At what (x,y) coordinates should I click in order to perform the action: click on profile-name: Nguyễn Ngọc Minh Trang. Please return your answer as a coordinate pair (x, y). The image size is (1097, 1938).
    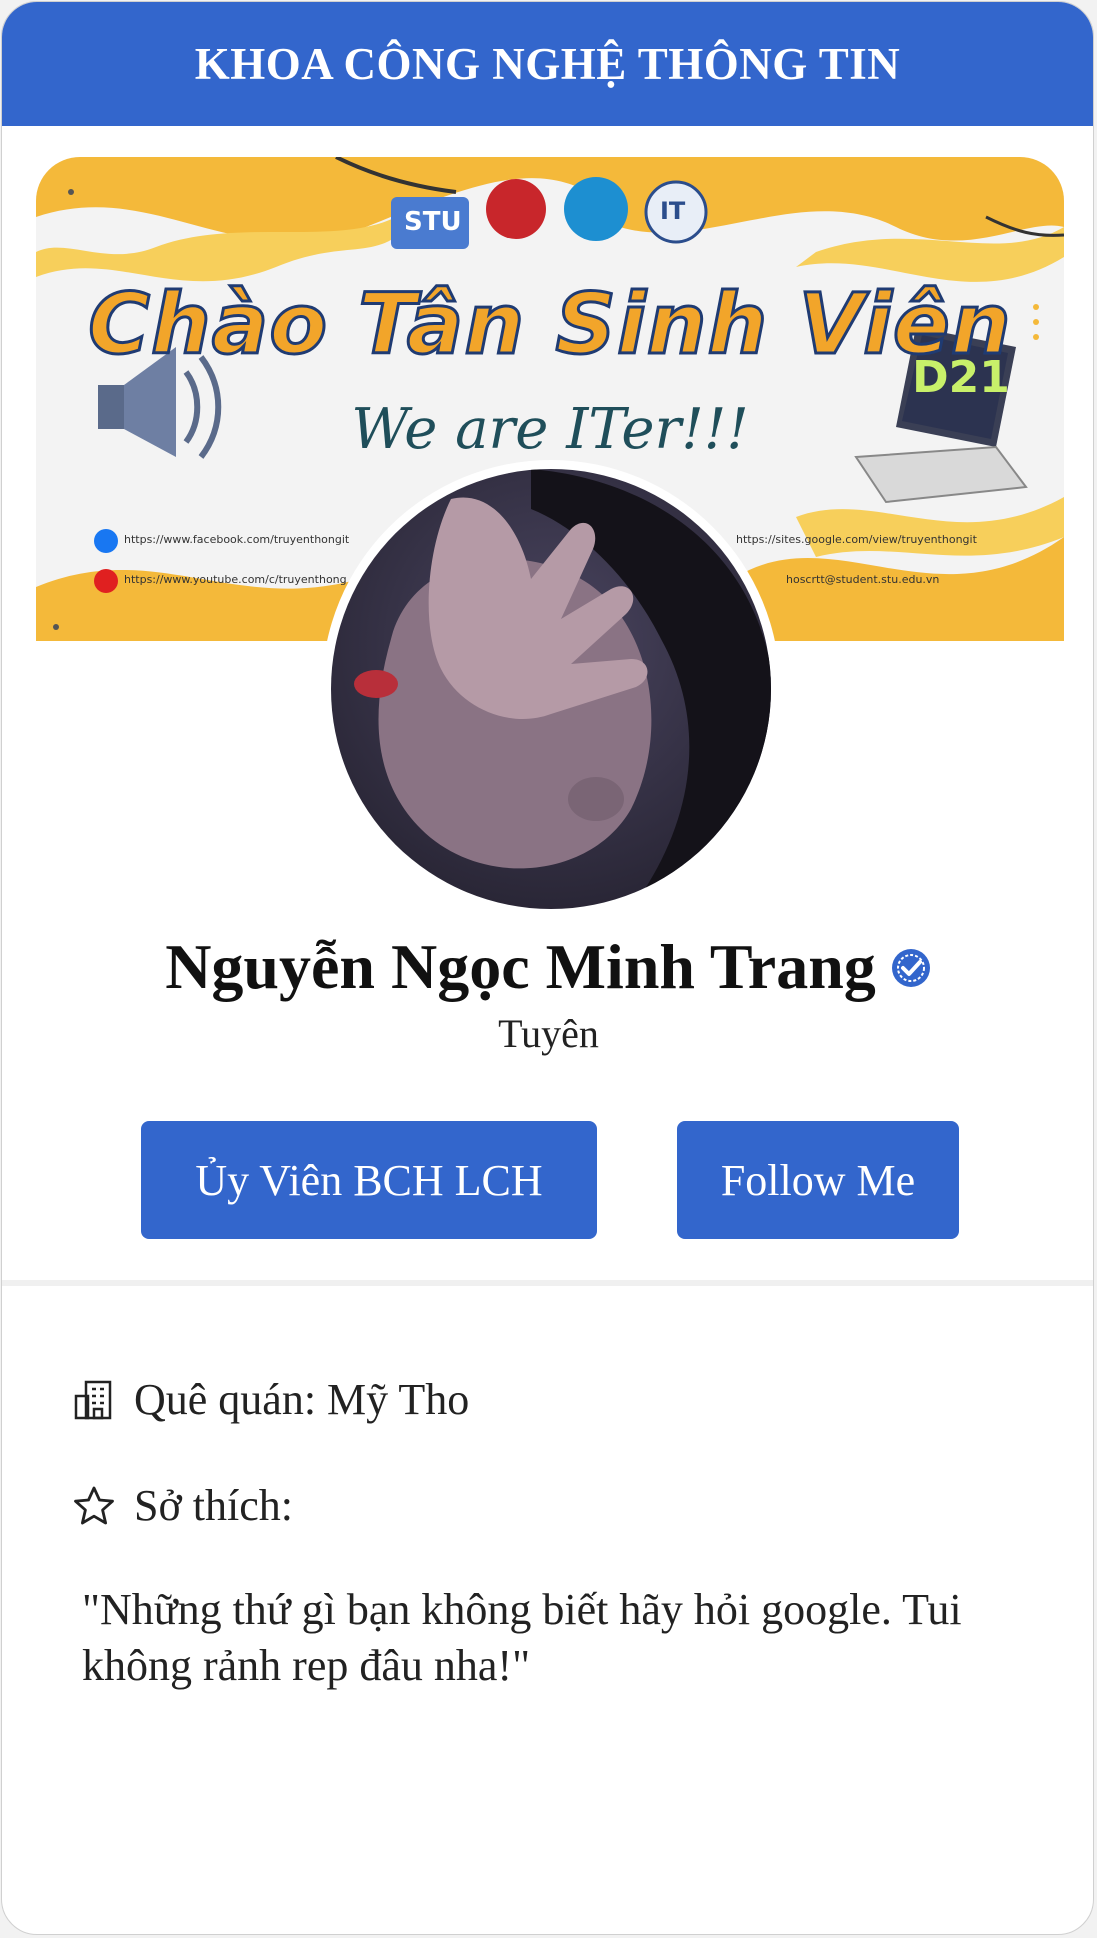
    Looking at the image, I should click on (520, 966).